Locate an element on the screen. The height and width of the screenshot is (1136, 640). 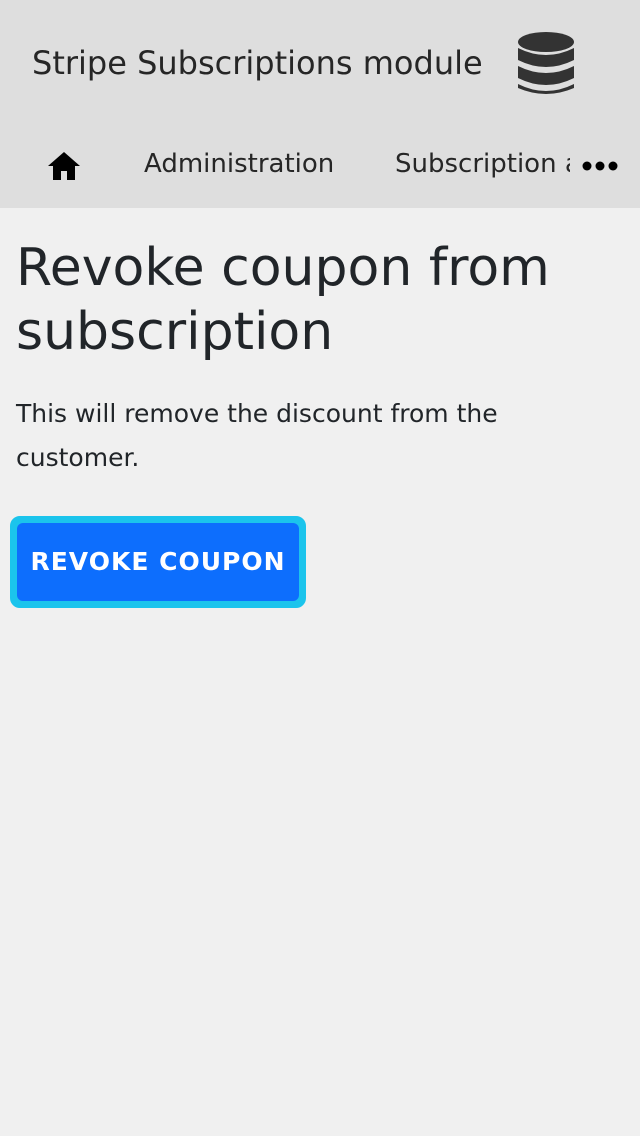
revoke-coupon-button: REVOKE COUPON is located at coordinates (158, 562).